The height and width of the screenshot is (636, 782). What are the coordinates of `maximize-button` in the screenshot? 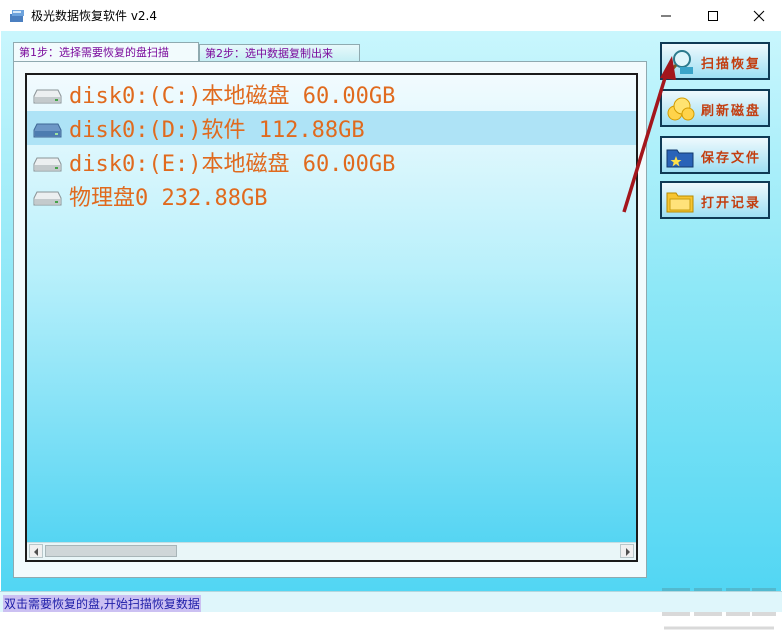 It's located at (713, 15).